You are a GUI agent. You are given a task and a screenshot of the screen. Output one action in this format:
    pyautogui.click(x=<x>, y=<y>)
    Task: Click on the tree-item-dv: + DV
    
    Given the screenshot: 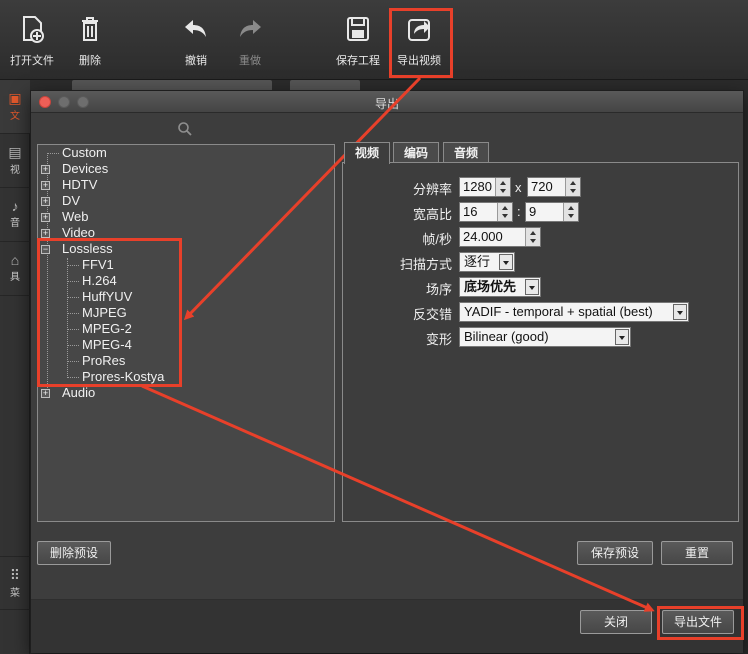 What is the action you would take?
    pyautogui.click(x=138, y=201)
    